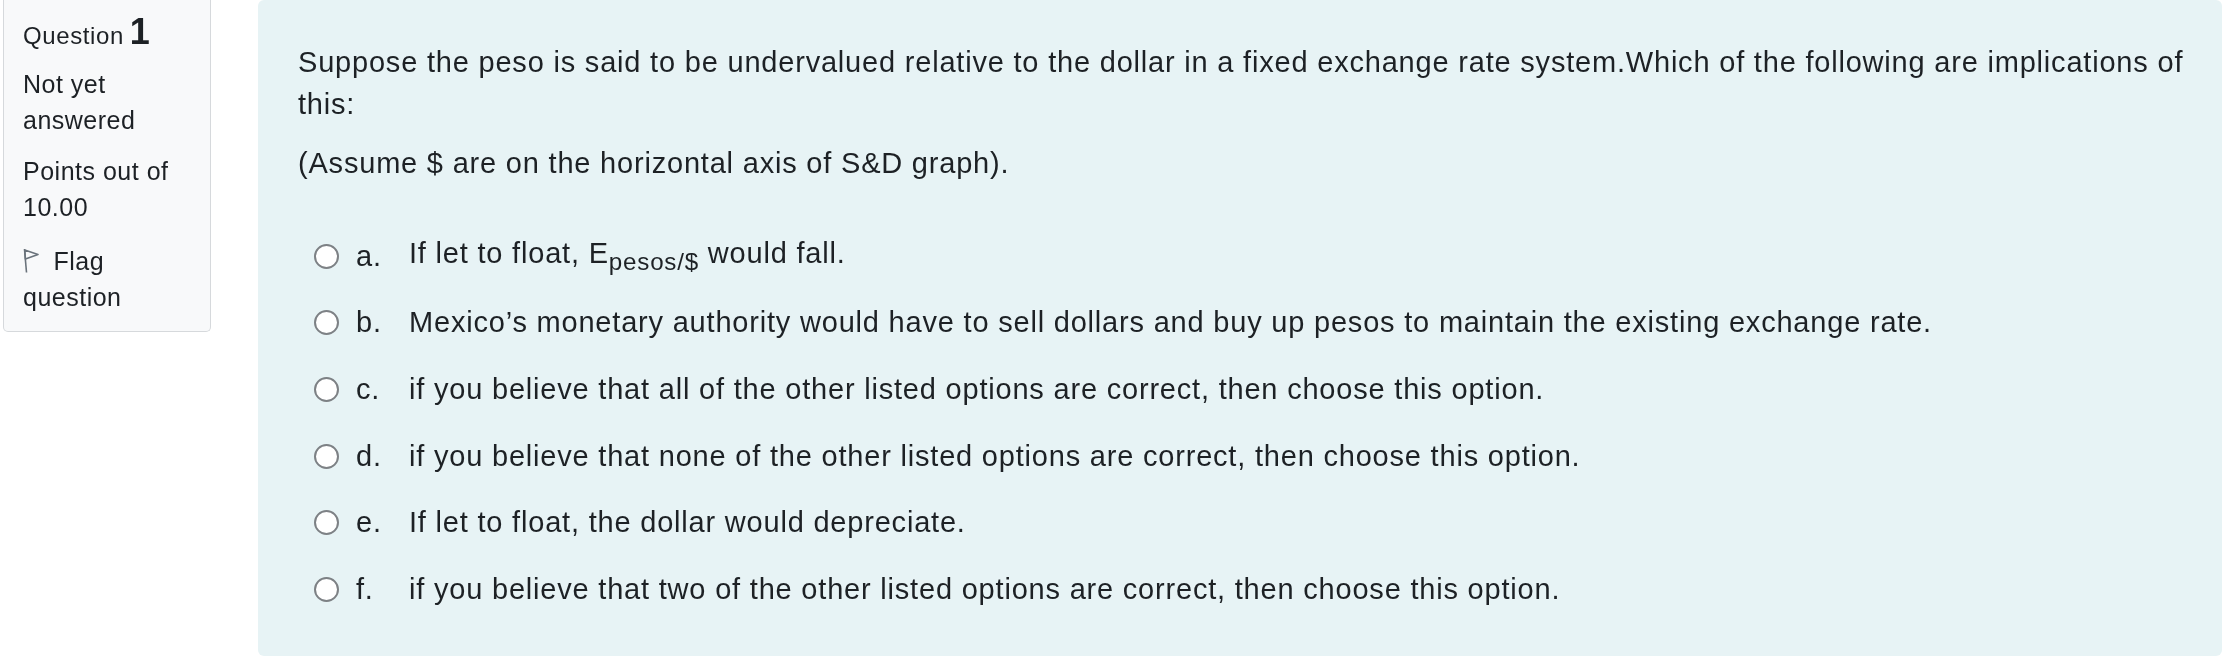  Describe the element at coordinates (96, 189) in the screenshot. I see `points-text: Points out of 10.00` at that location.